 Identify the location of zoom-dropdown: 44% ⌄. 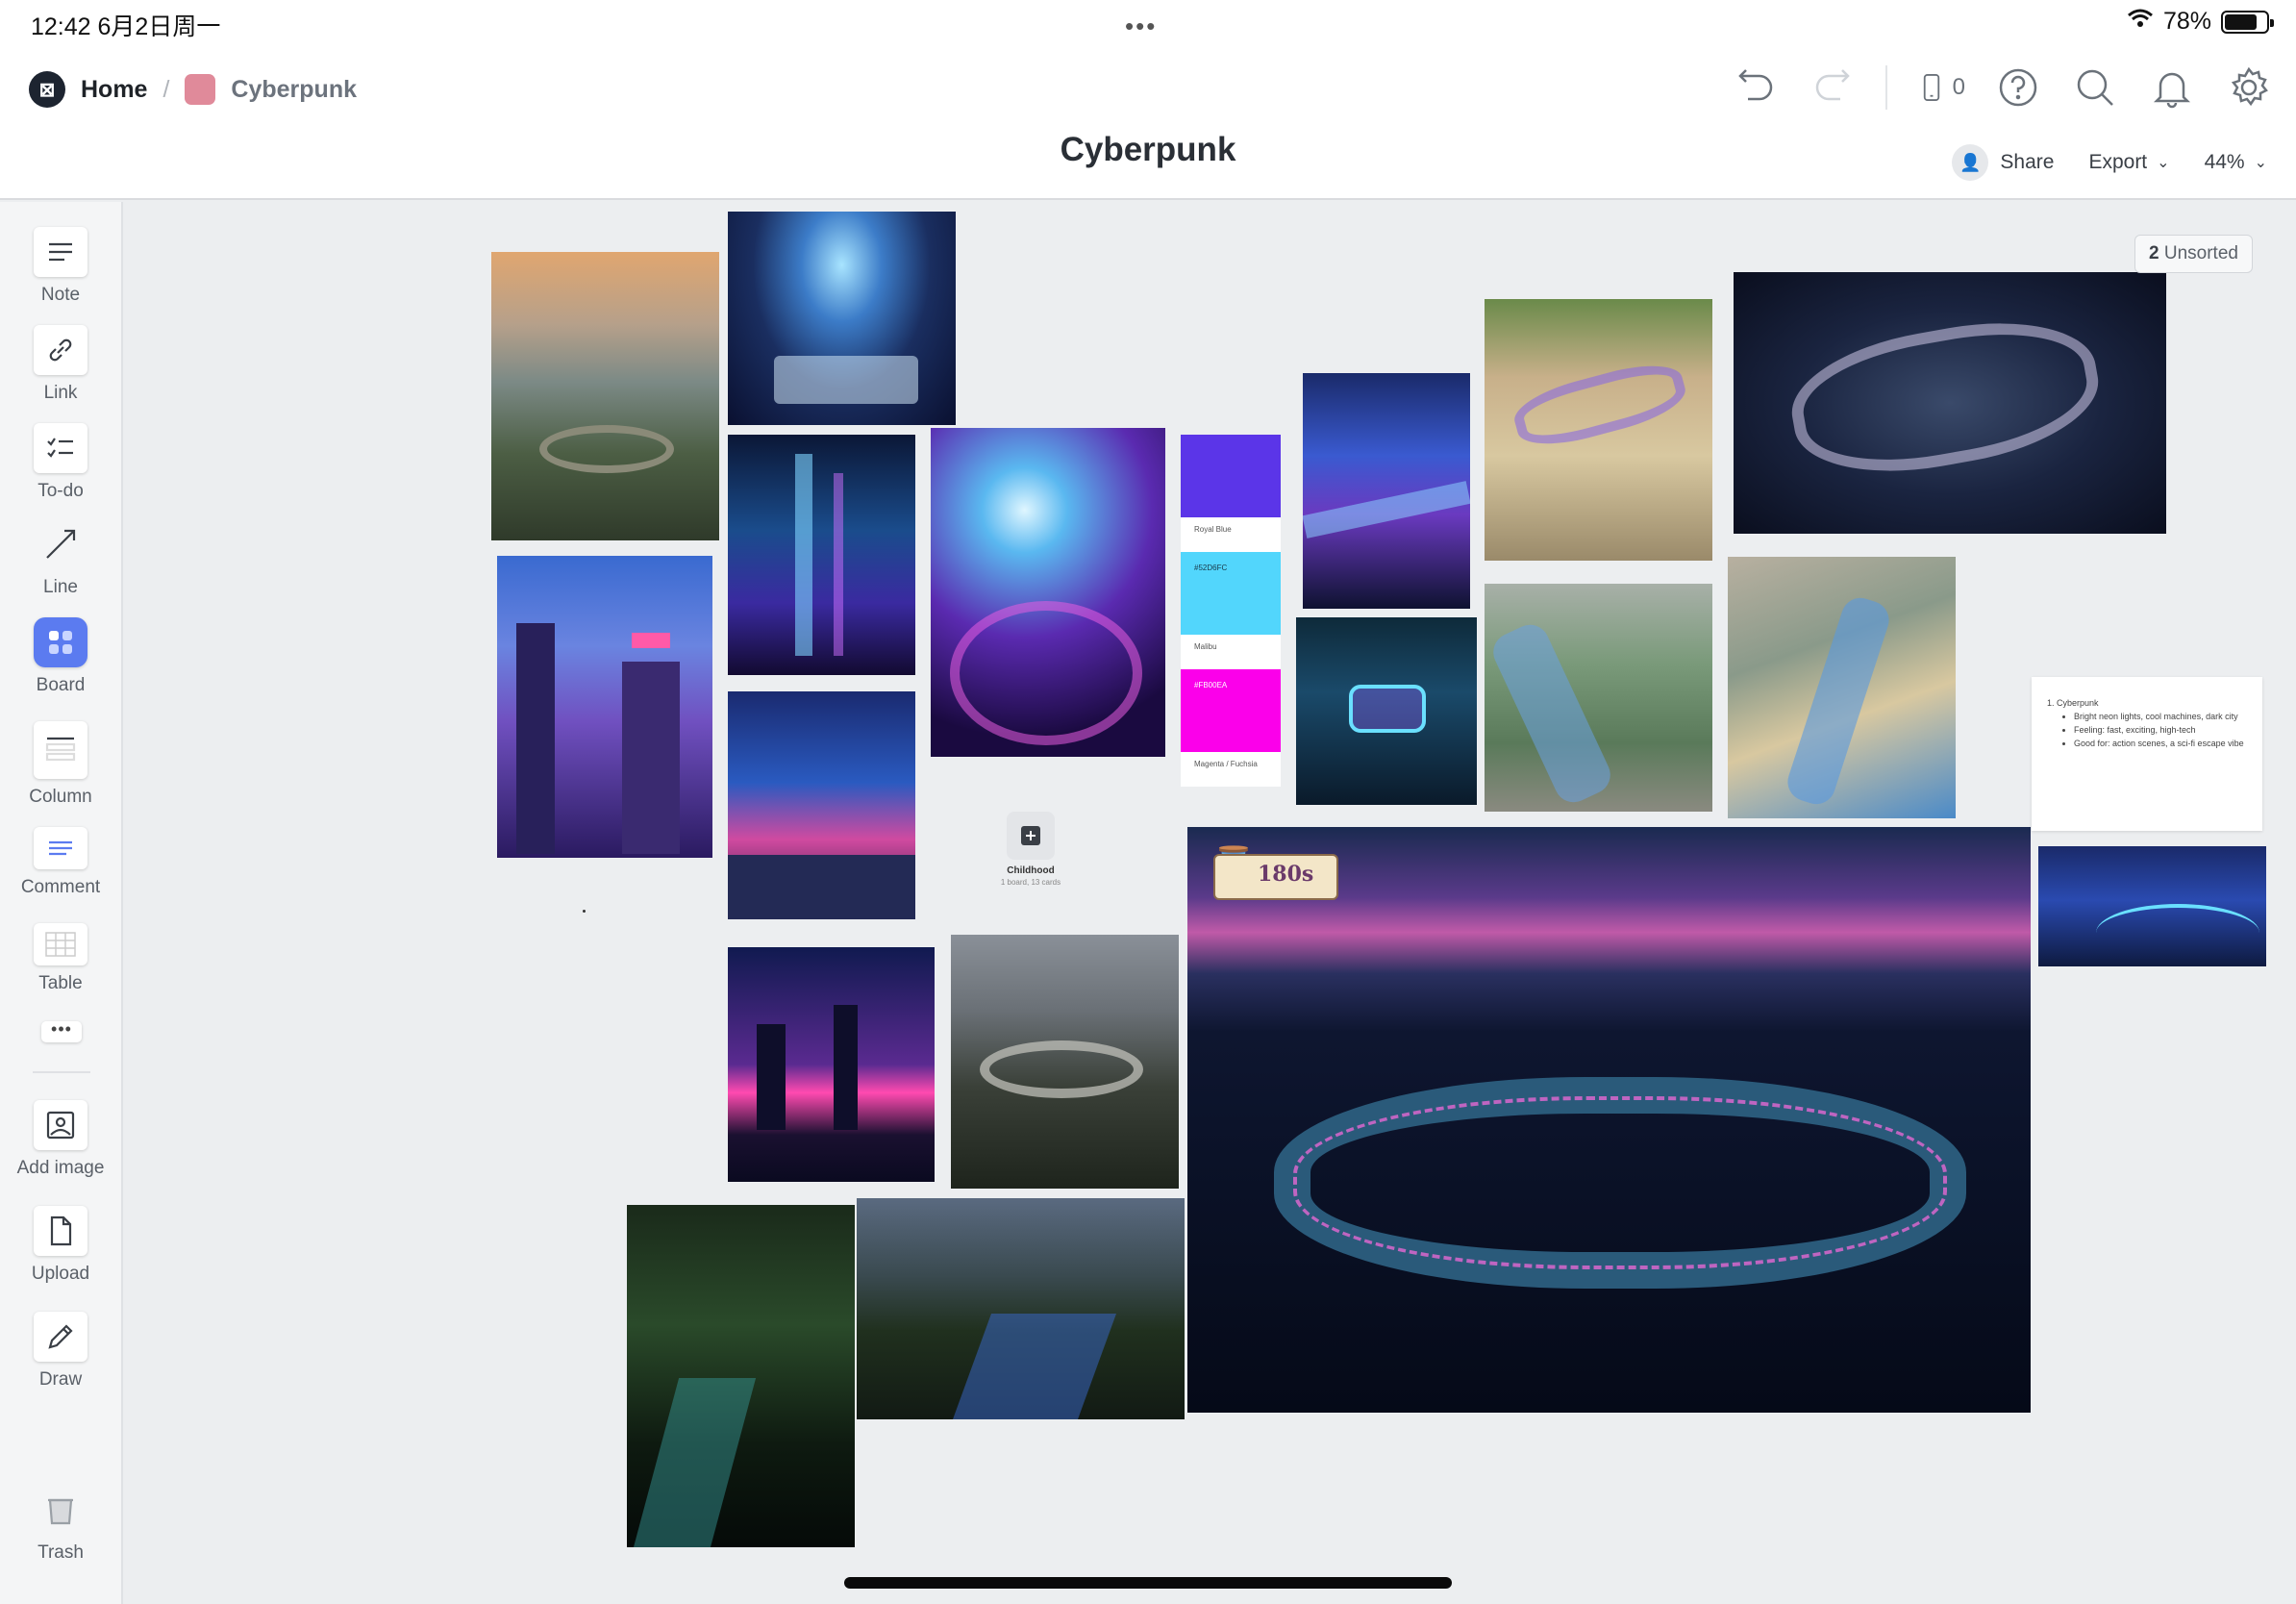
(2236, 162).